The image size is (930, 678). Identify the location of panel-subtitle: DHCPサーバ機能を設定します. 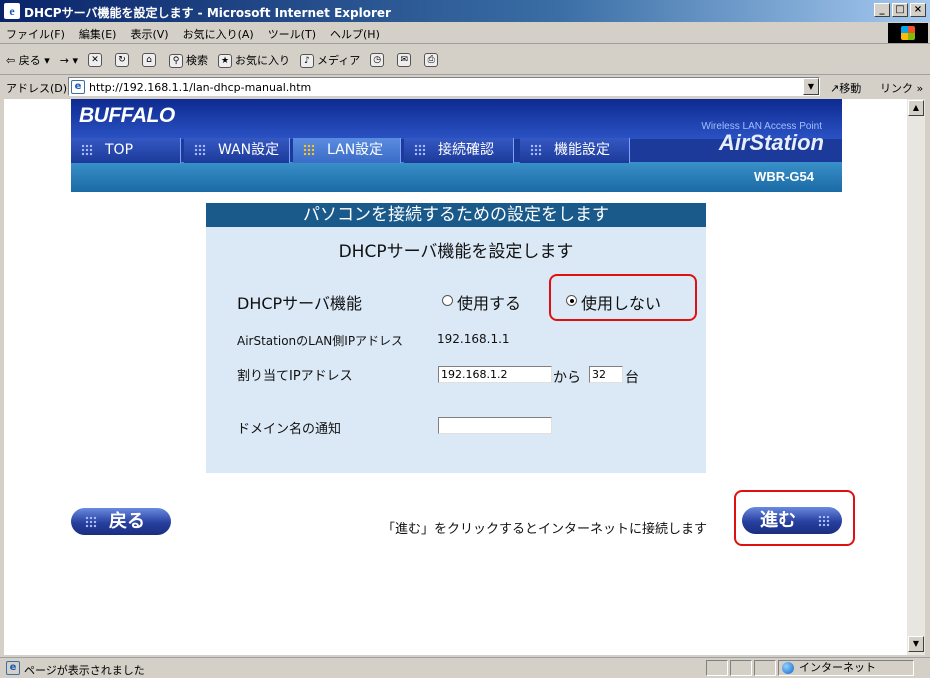
(456, 252).